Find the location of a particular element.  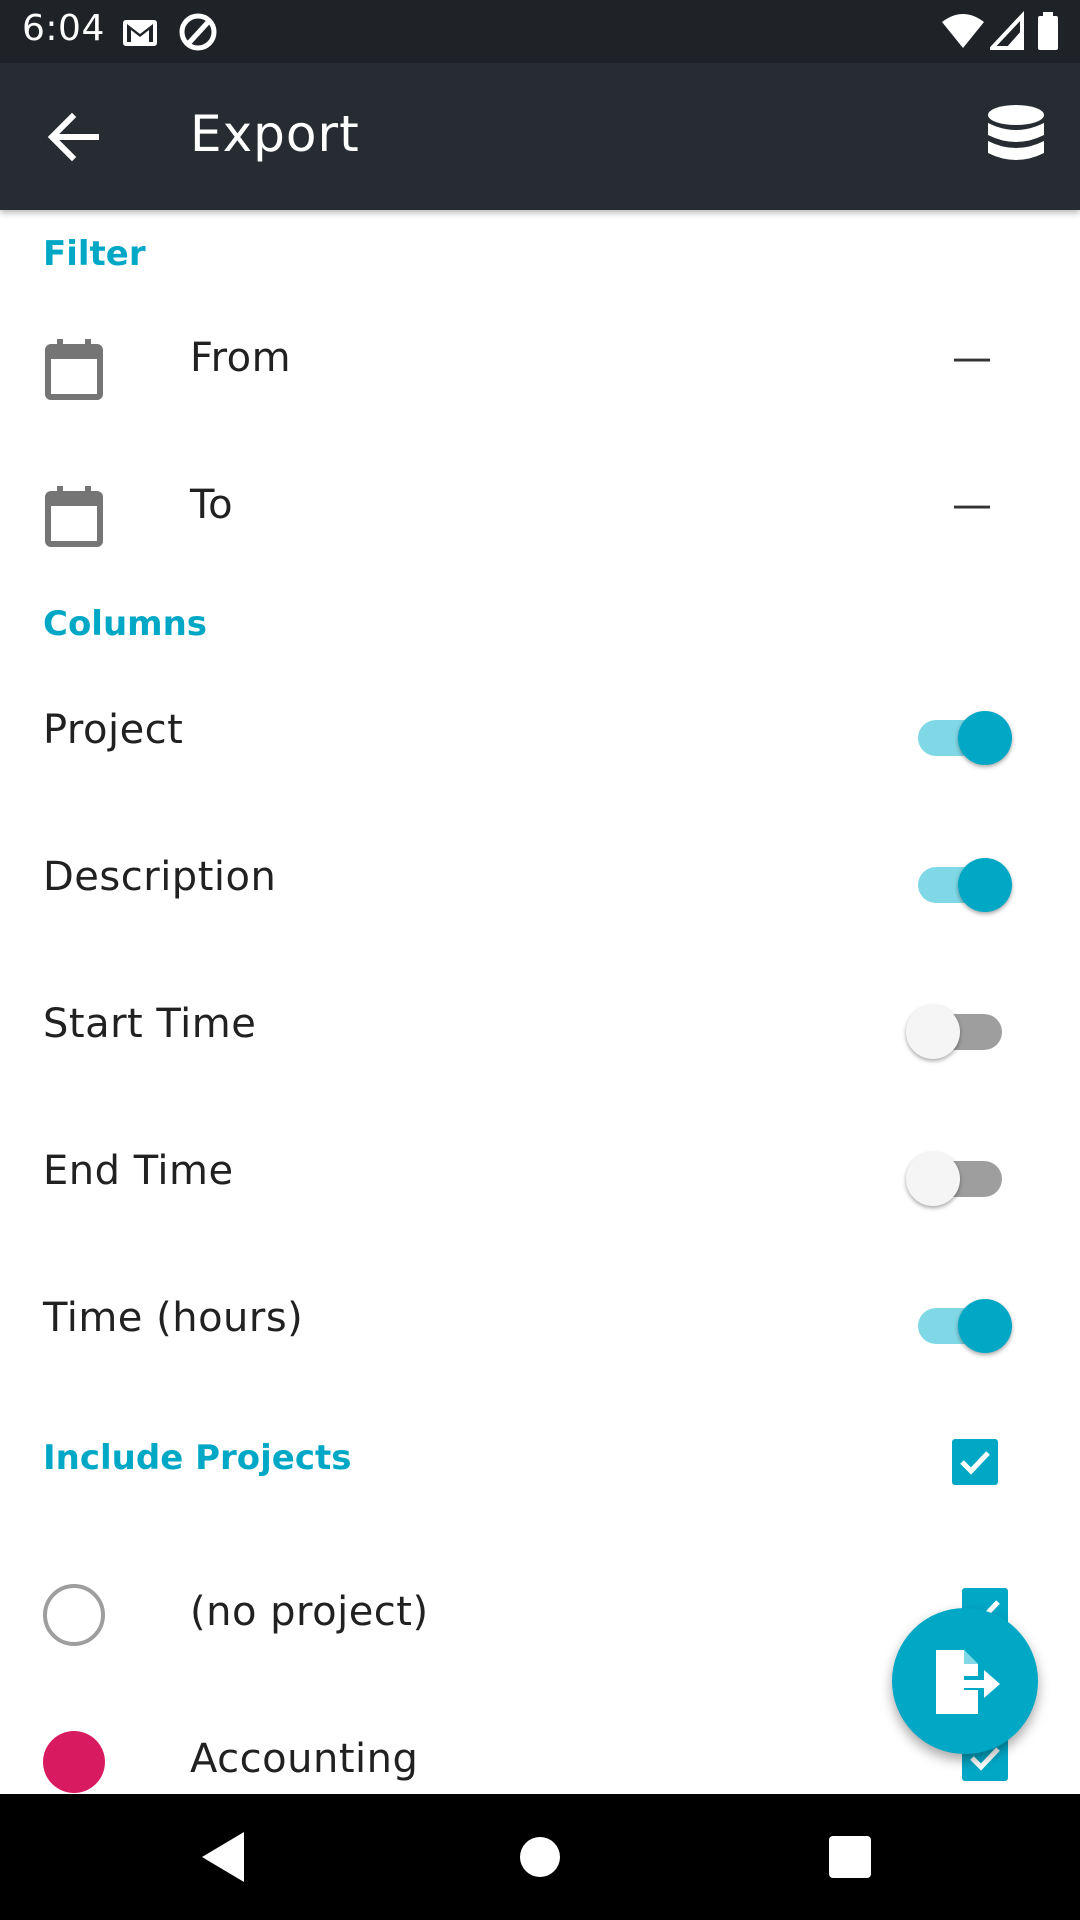

project-name: Accounting is located at coordinates (304, 1759).